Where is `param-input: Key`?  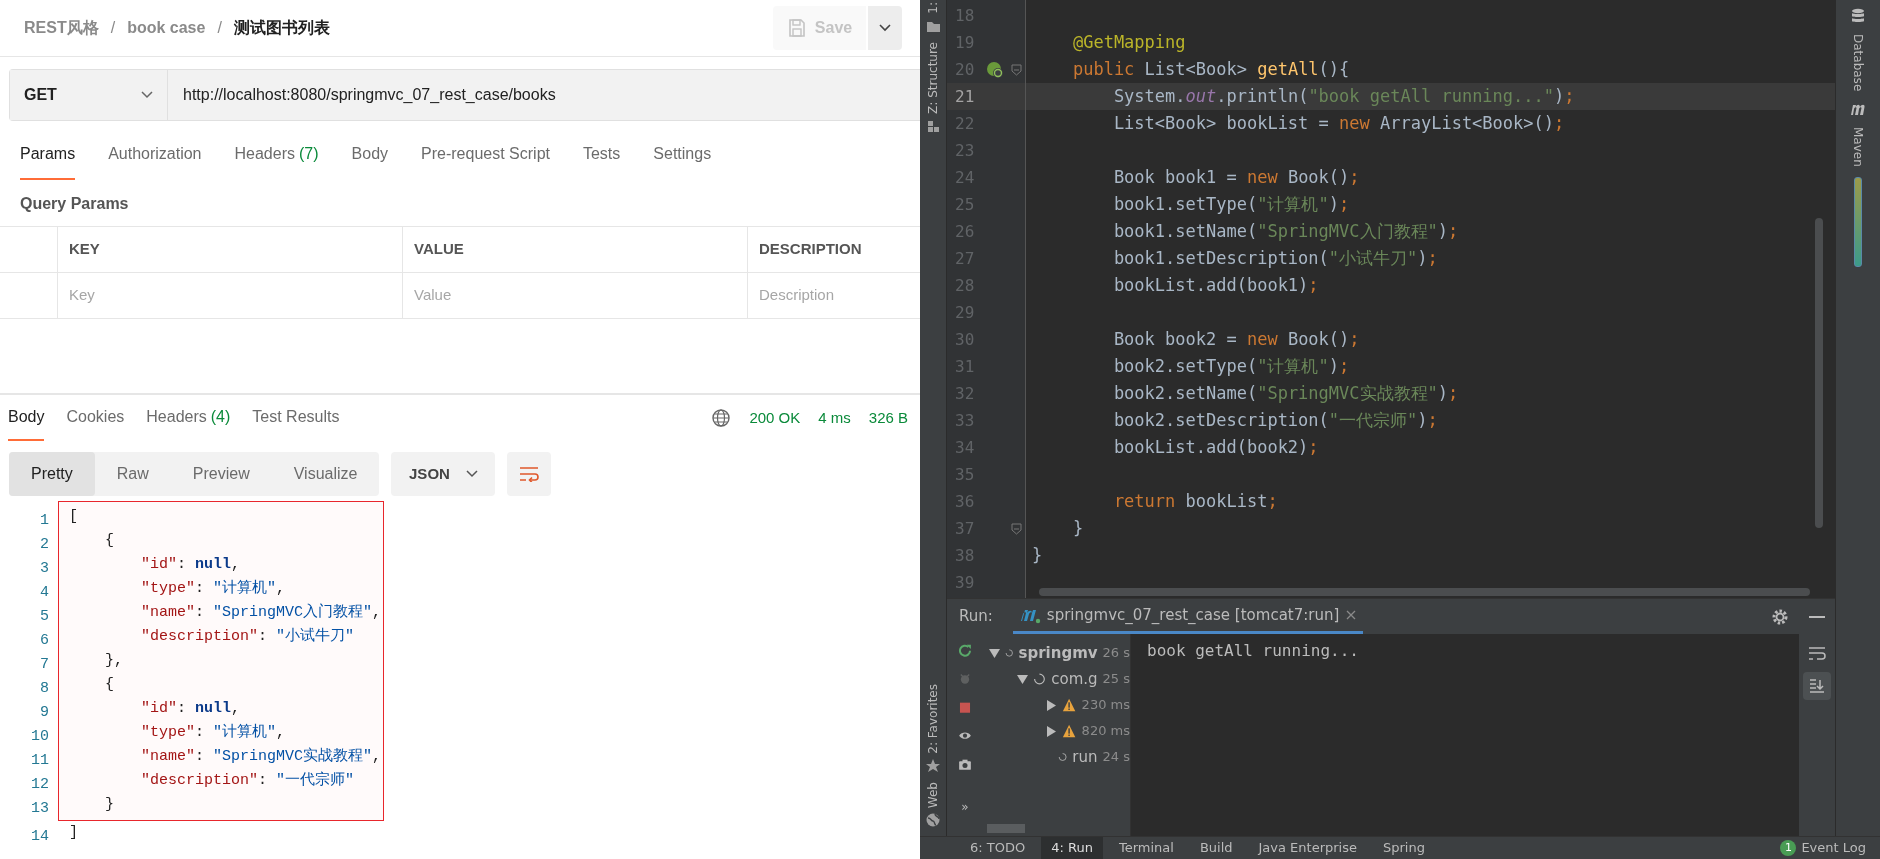
param-input: Key is located at coordinates (230, 295).